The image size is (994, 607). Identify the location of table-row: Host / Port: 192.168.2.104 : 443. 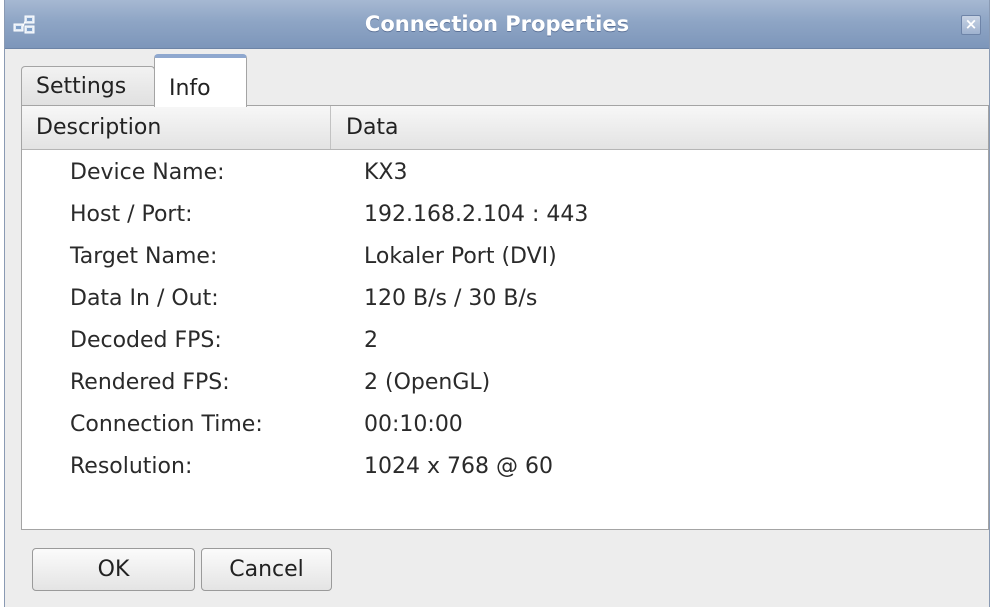
(505, 215).